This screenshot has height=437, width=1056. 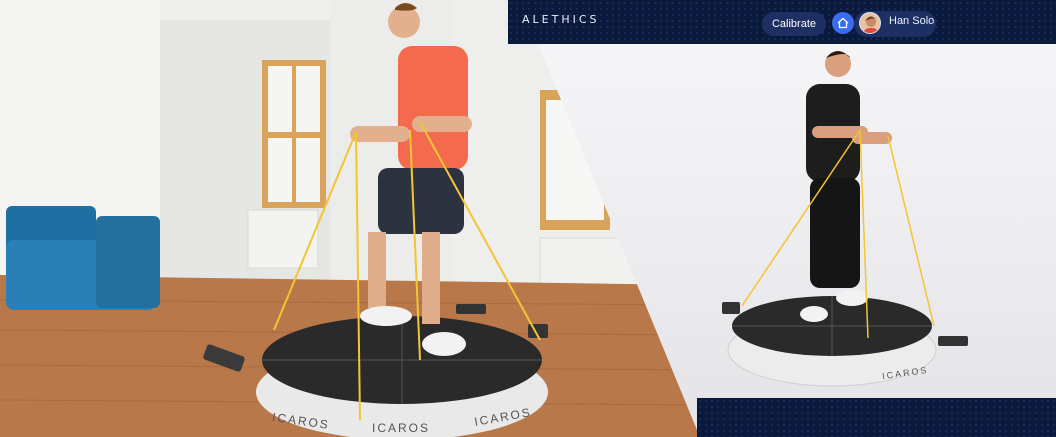 I want to click on top-navigation-bar: ALETHICS Calibrate Han Solo, so click(x=782, y=22).